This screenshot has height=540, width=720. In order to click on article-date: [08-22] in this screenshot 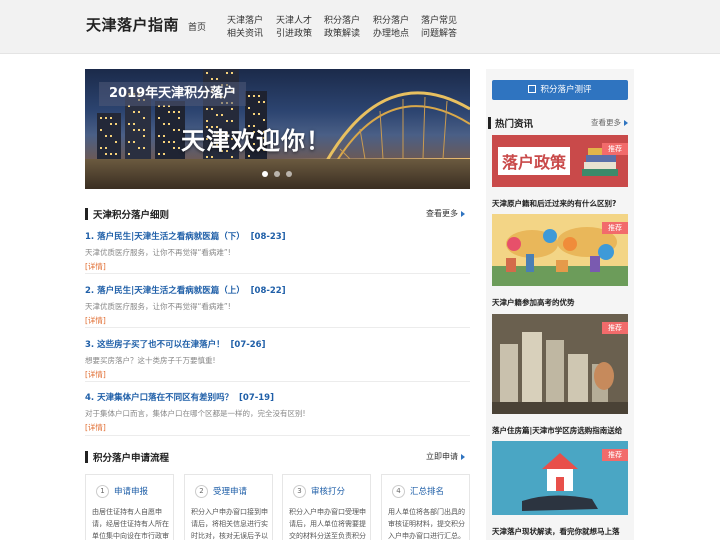, I will do `click(268, 291)`.